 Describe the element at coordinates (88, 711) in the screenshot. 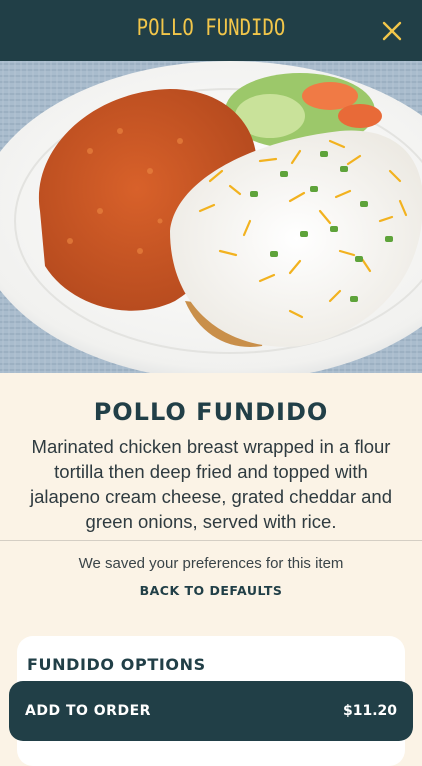

I see `add-to-order-label: ADD TO ORDER` at that location.